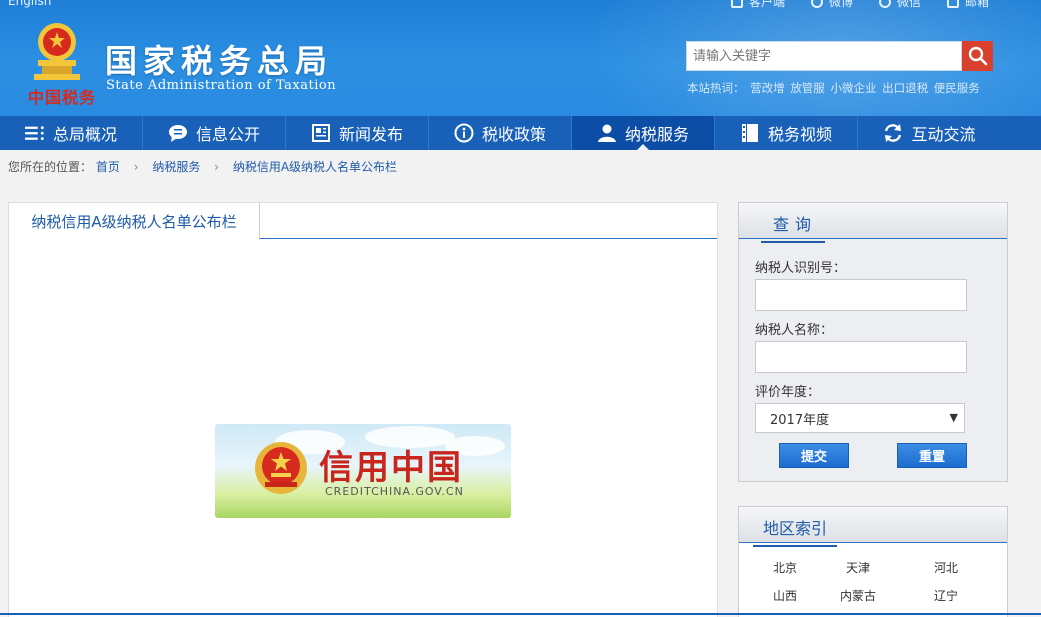 The height and width of the screenshot is (617, 1041). I want to click on year-select: 2017年度 ▼, so click(860, 418).